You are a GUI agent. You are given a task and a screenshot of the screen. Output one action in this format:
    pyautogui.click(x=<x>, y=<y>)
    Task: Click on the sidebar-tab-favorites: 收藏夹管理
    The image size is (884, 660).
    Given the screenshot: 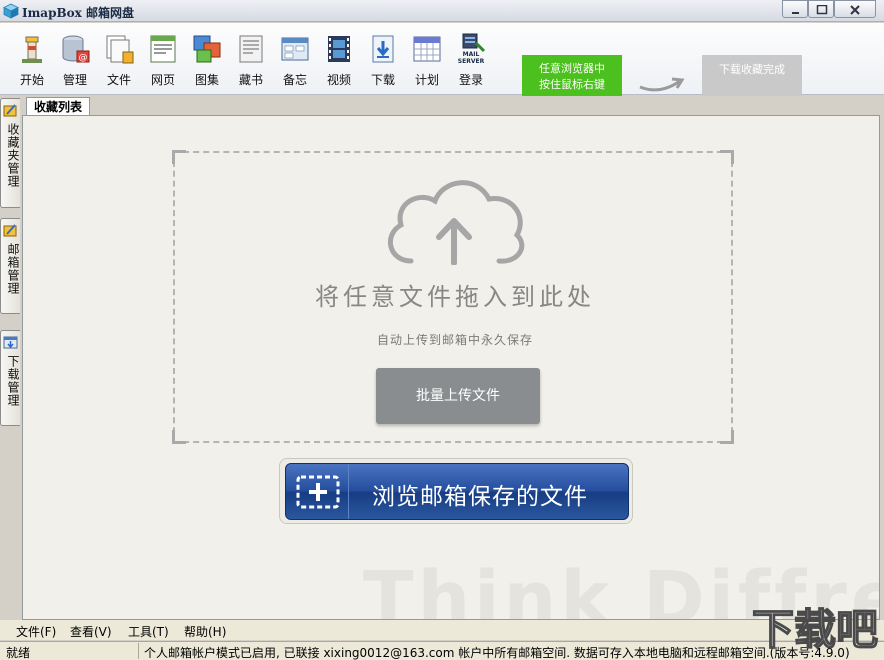 What is the action you would take?
    pyautogui.click(x=10, y=153)
    